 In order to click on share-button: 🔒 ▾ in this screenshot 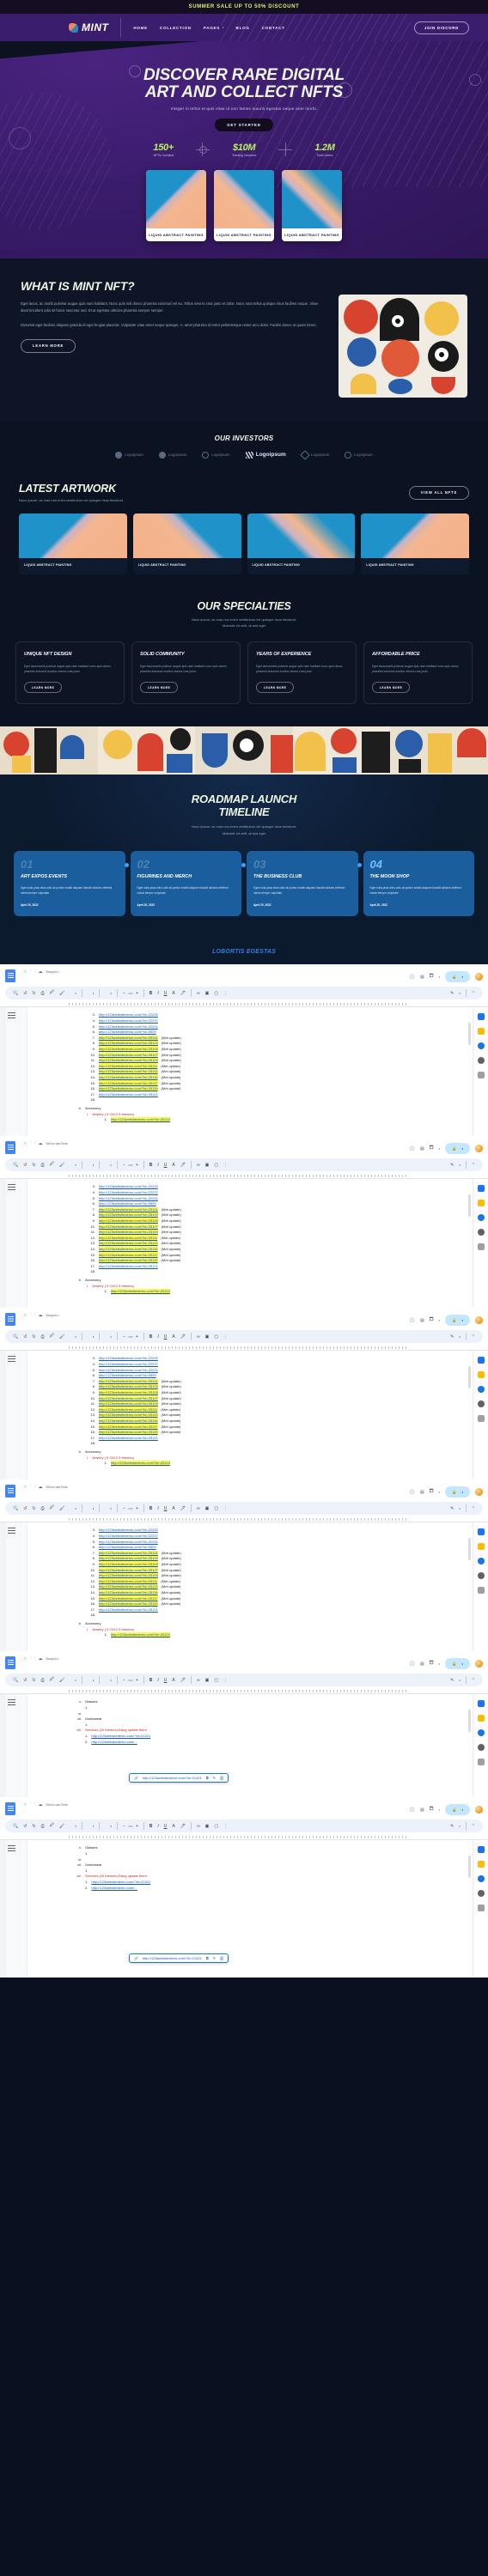, I will do `click(457, 1810)`.